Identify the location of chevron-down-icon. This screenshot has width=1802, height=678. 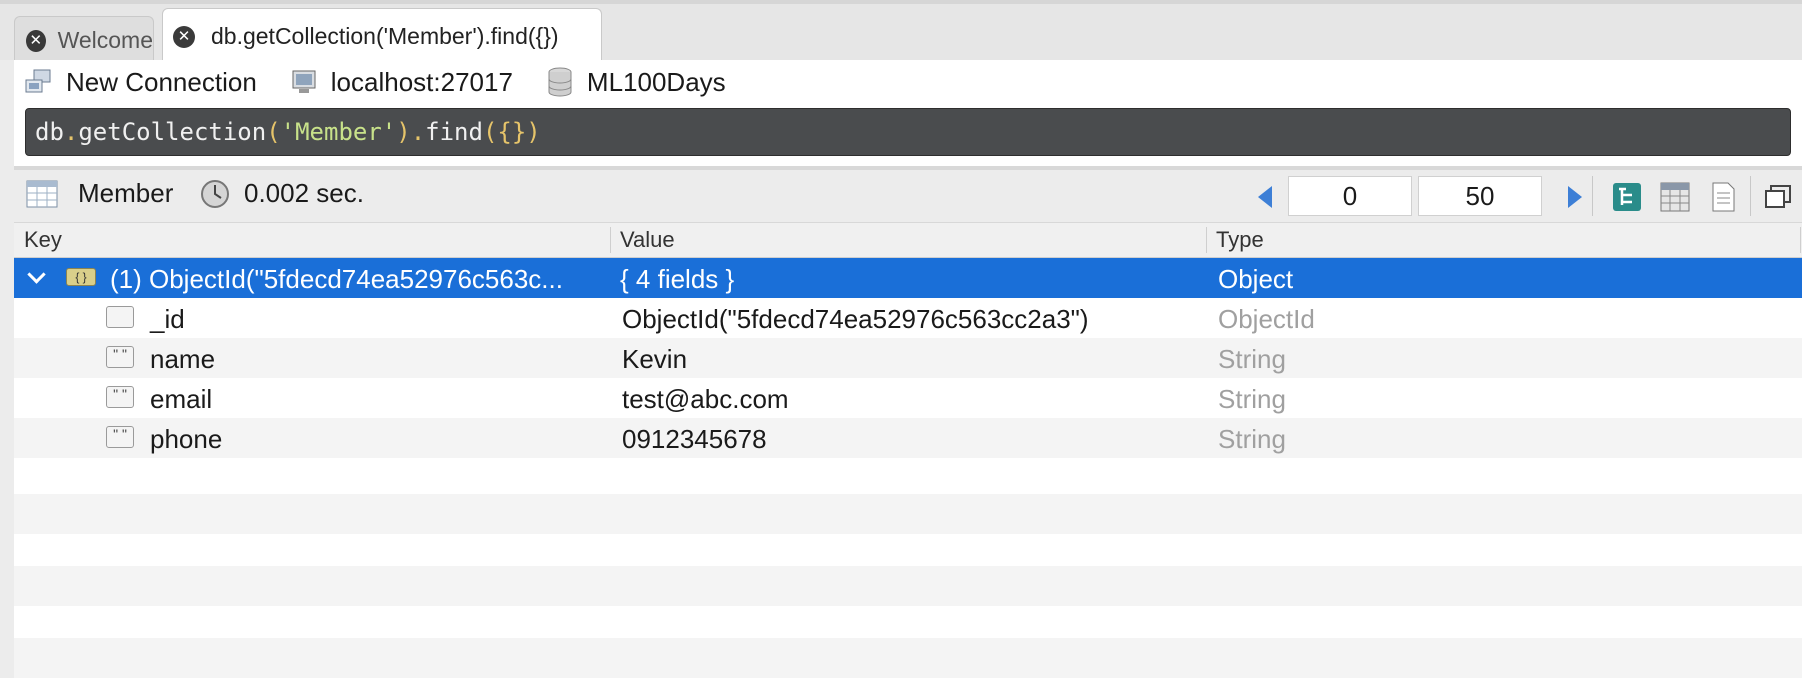
(36, 274).